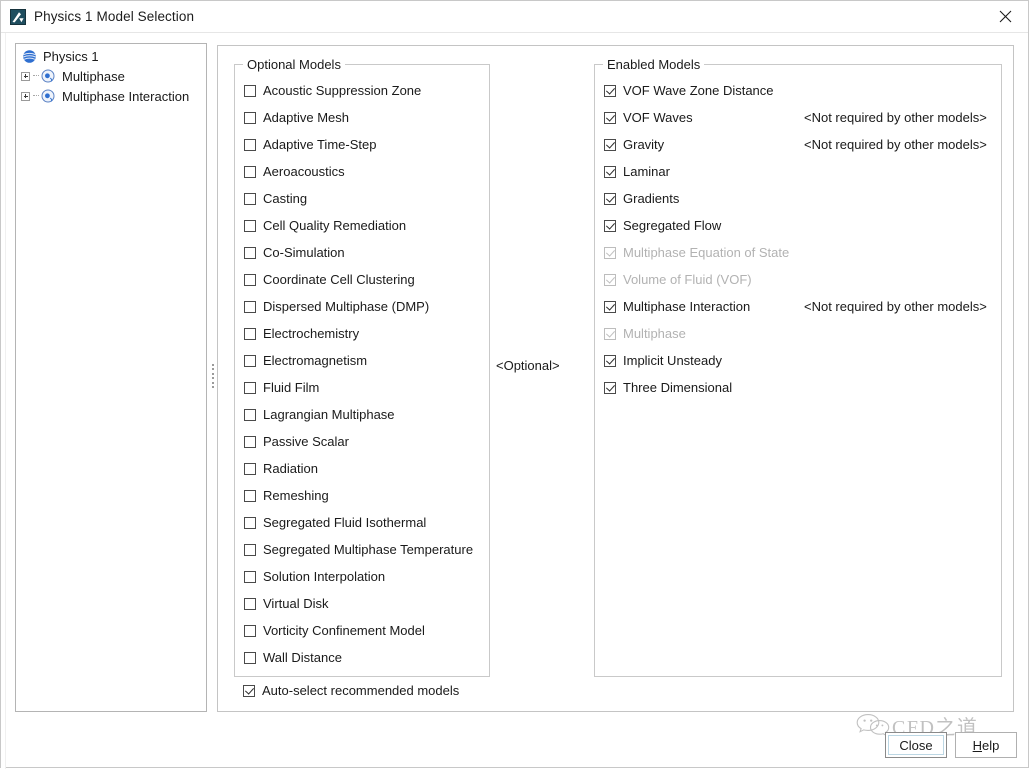  Describe the element at coordinates (800, 387) in the screenshot. I see `enabled-model-row: Three Dimensional` at that location.